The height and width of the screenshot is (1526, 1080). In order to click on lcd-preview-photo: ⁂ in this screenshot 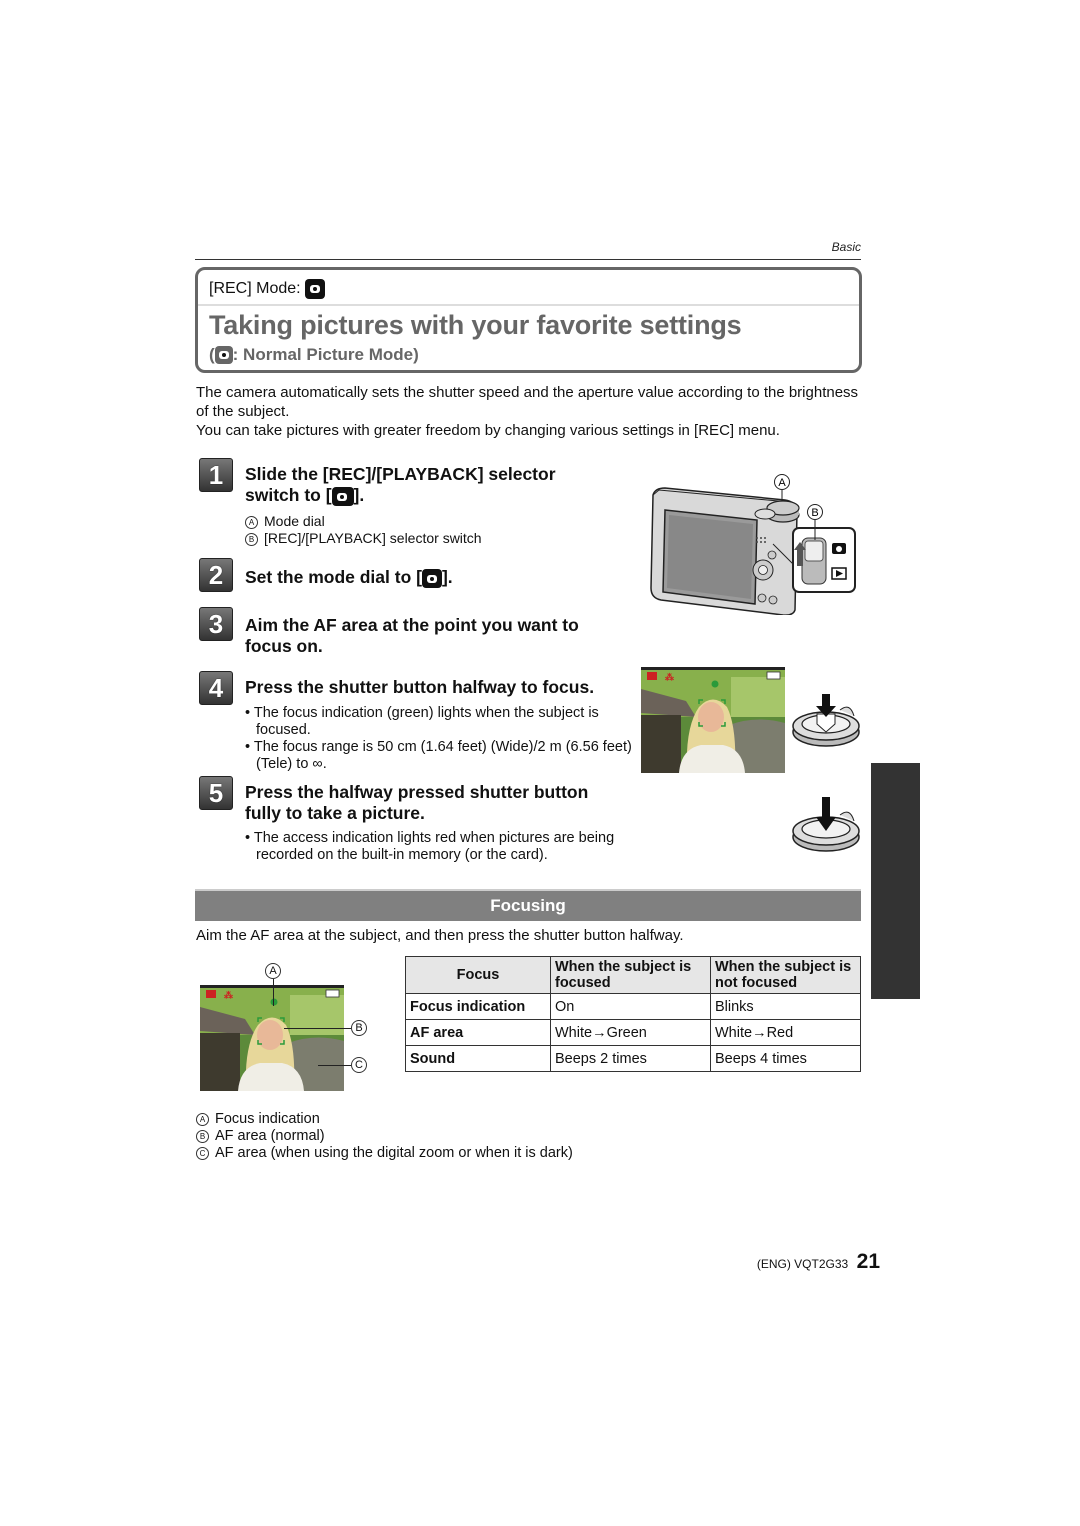, I will do `click(713, 720)`.